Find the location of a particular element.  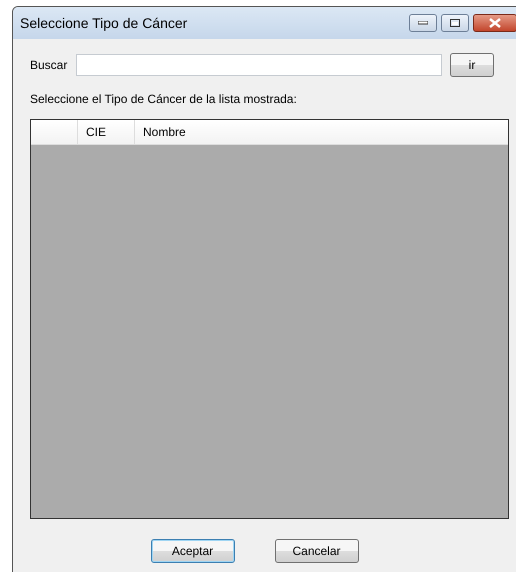

column-header: Nombre is located at coordinates (321, 132).